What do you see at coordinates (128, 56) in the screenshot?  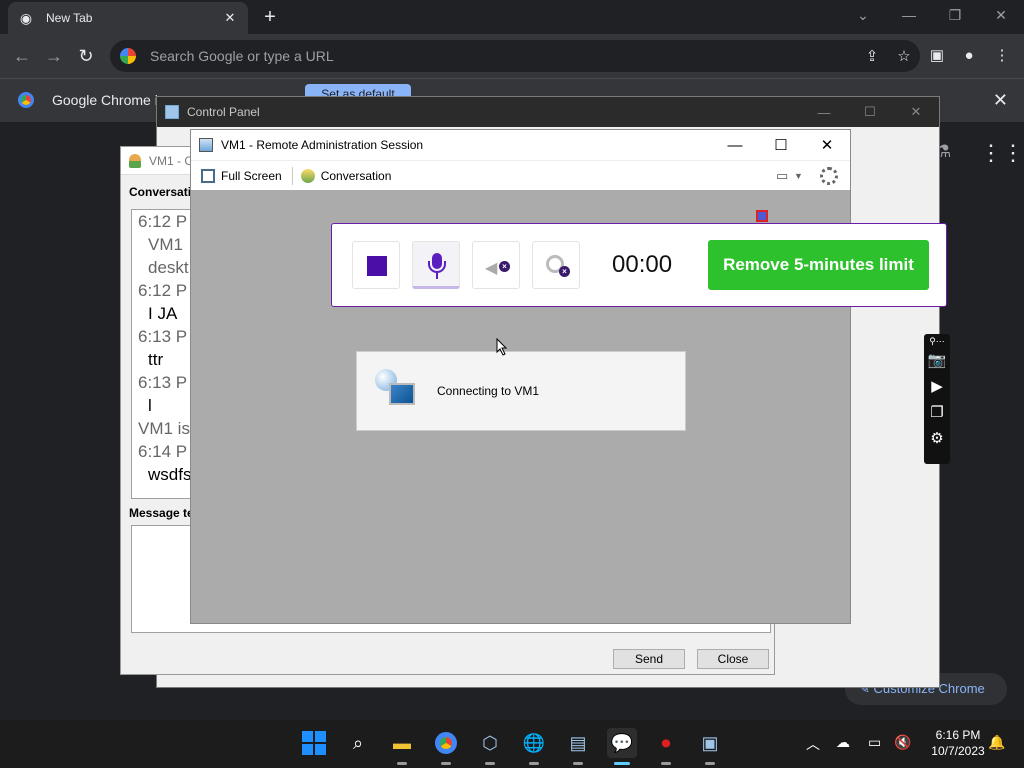 I see `google-icon` at bounding box center [128, 56].